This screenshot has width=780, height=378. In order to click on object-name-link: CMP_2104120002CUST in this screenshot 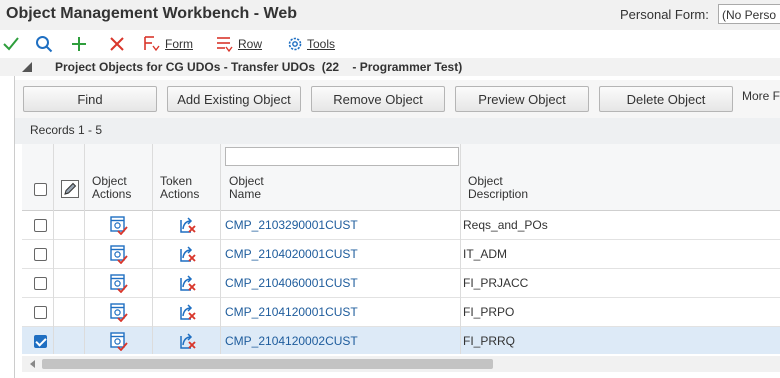, I will do `click(291, 341)`.